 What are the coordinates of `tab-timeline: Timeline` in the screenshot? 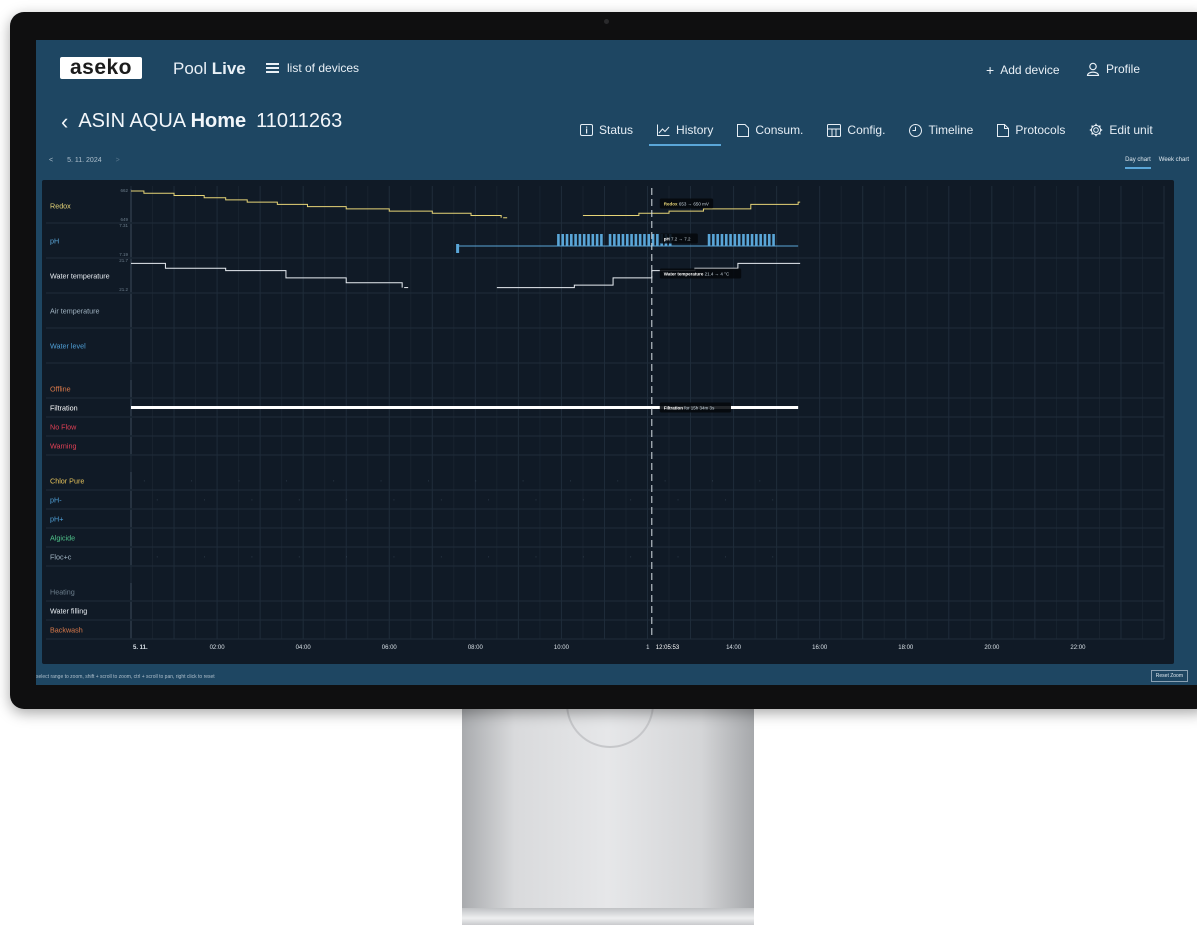 It's located at (941, 130).